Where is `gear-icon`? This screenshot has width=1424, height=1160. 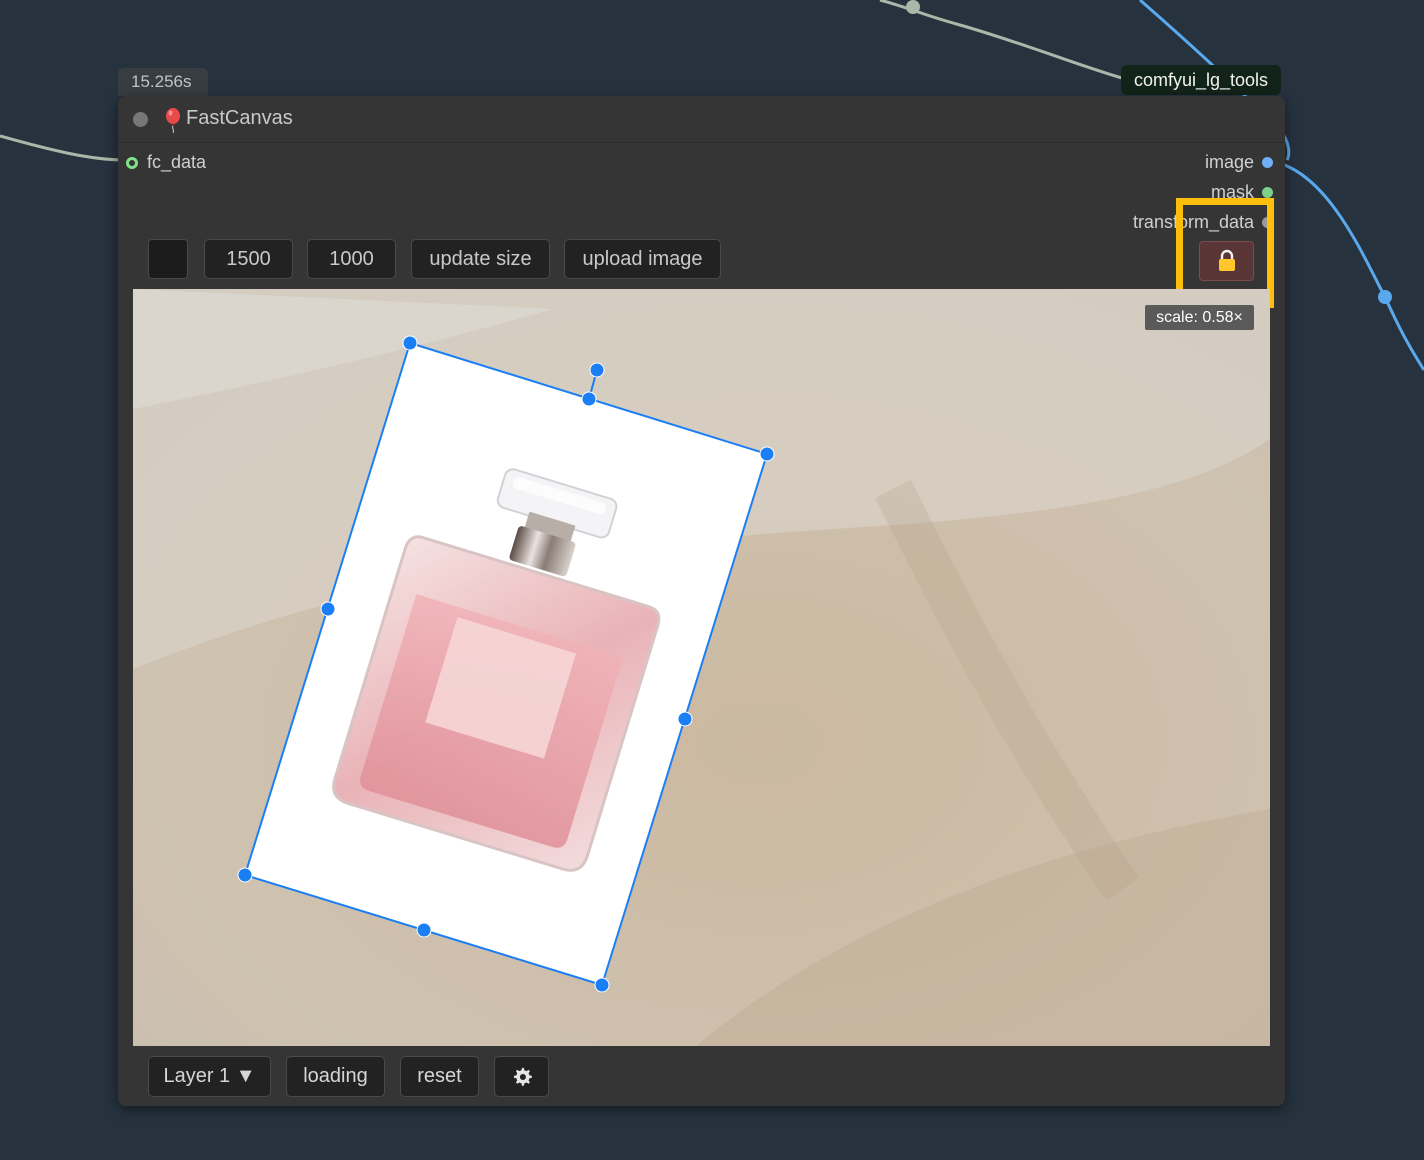 gear-icon is located at coordinates (522, 1076).